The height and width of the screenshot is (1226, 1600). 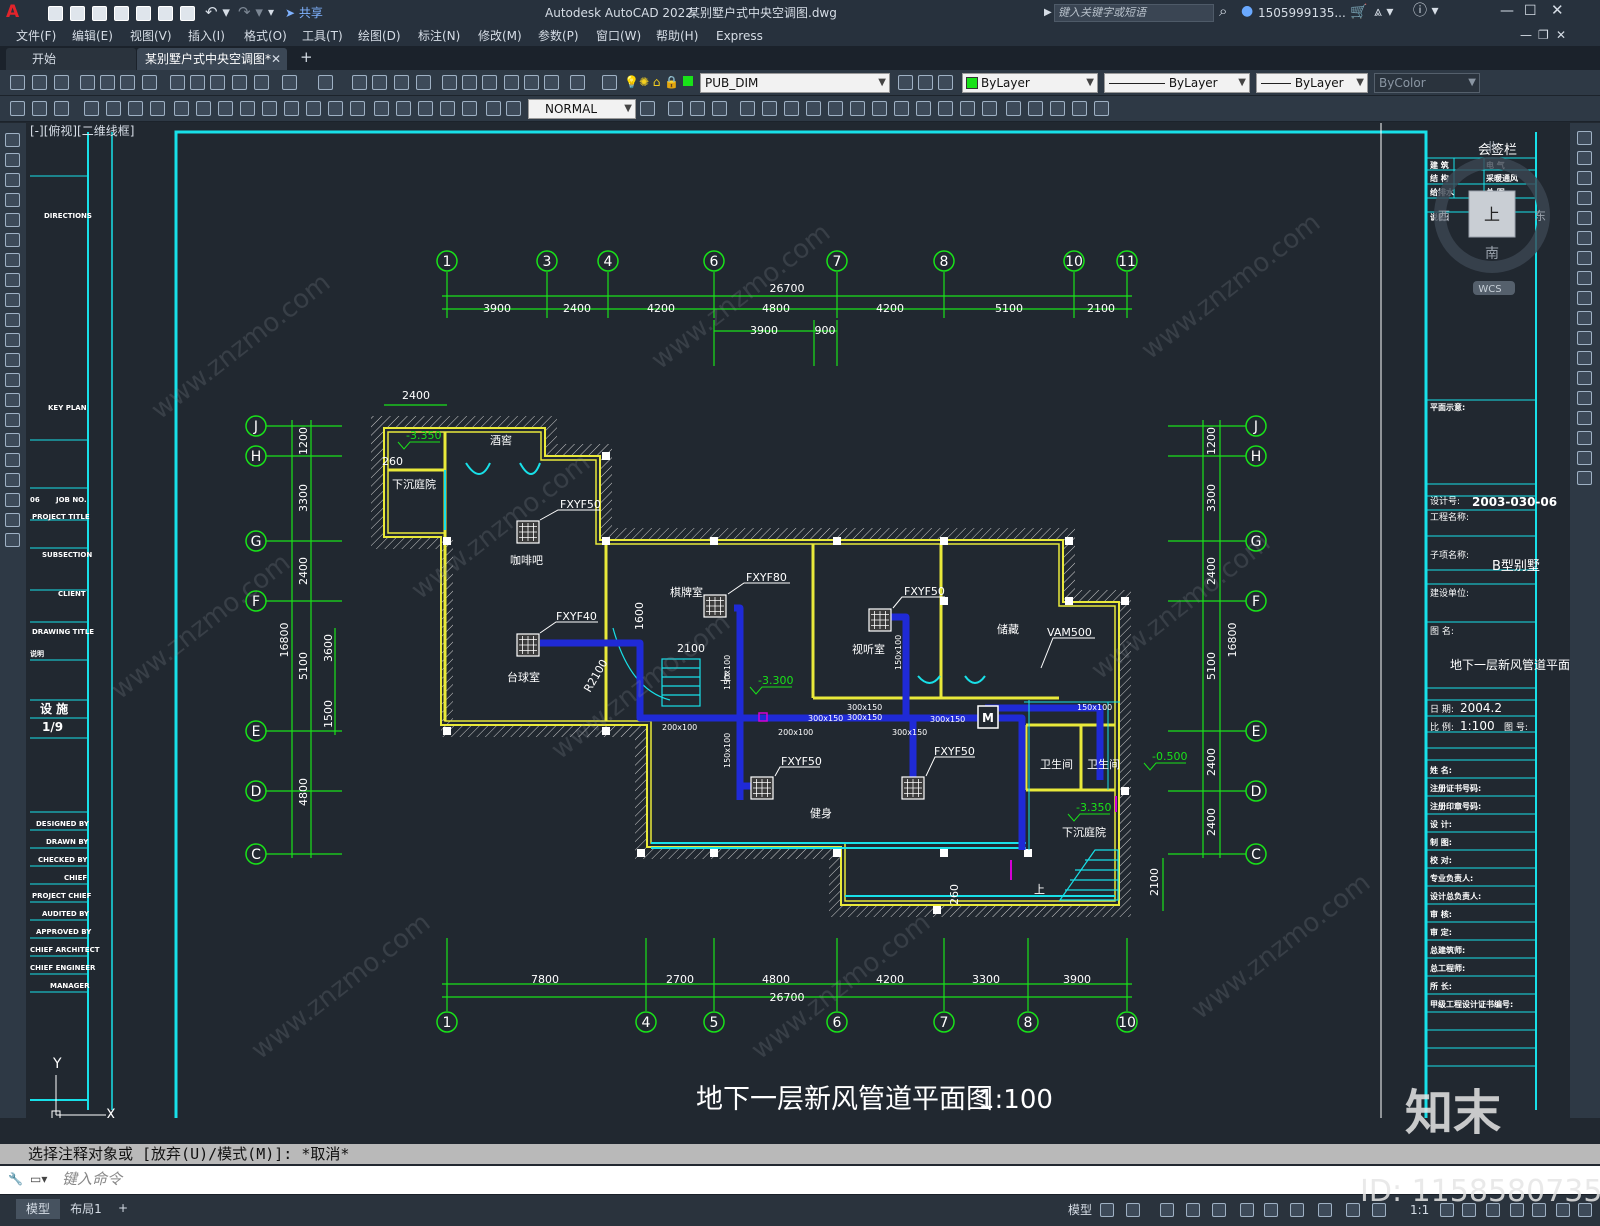 What do you see at coordinates (36, 36) in the screenshot?
I see `menu-file: 文件(F)` at bounding box center [36, 36].